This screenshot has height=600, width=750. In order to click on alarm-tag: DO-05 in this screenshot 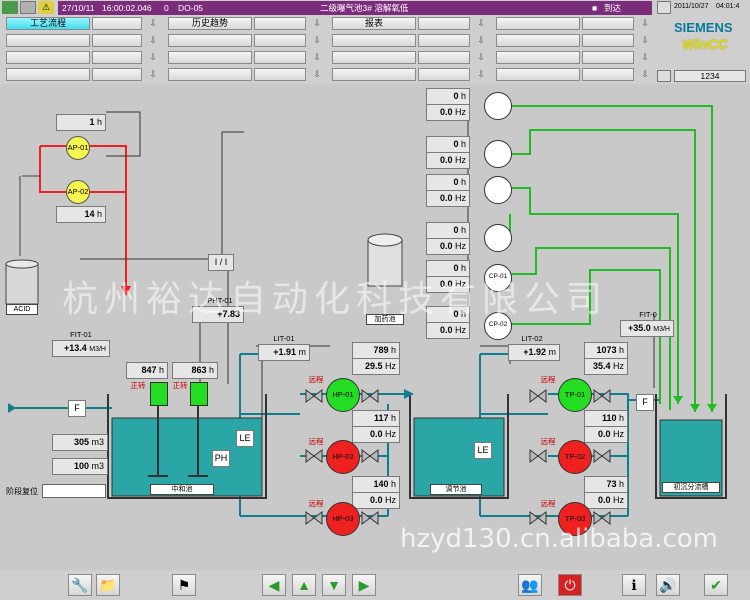, I will do `click(191, 8)`.